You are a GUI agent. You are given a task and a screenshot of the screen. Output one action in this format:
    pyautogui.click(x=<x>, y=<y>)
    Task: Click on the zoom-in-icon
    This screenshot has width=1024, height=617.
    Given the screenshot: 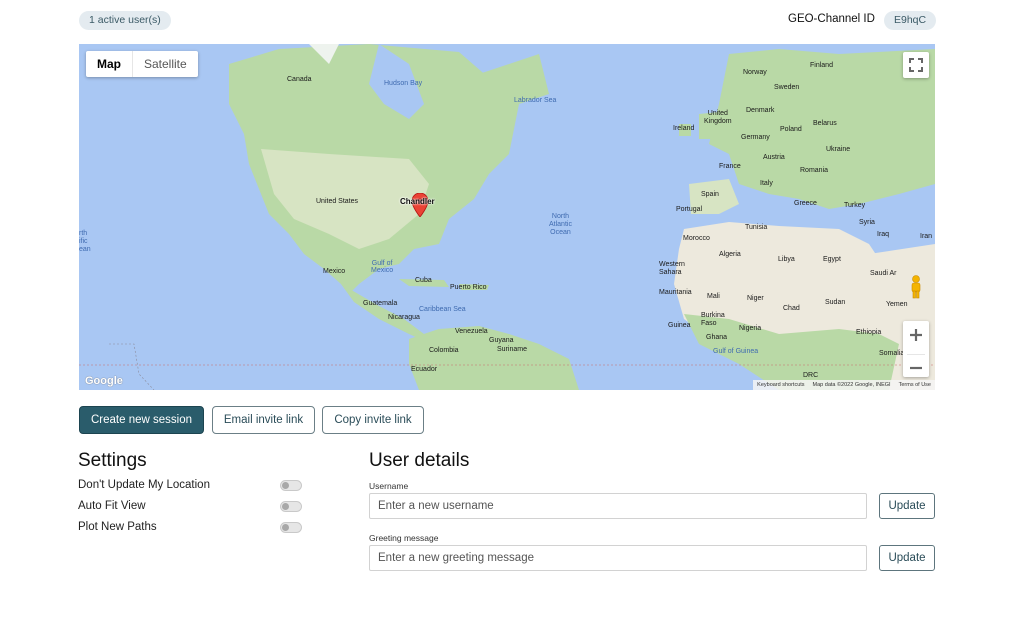 What is the action you would take?
    pyautogui.click(x=916, y=335)
    